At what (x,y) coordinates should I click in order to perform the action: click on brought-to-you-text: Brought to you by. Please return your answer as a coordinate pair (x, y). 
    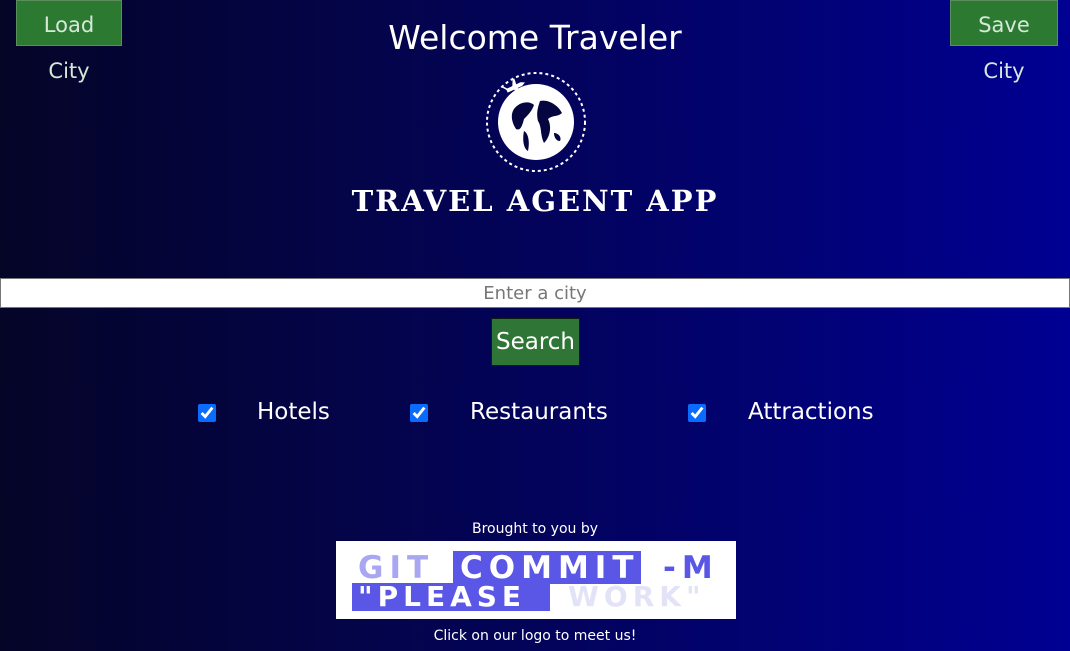
    Looking at the image, I should click on (535, 529).